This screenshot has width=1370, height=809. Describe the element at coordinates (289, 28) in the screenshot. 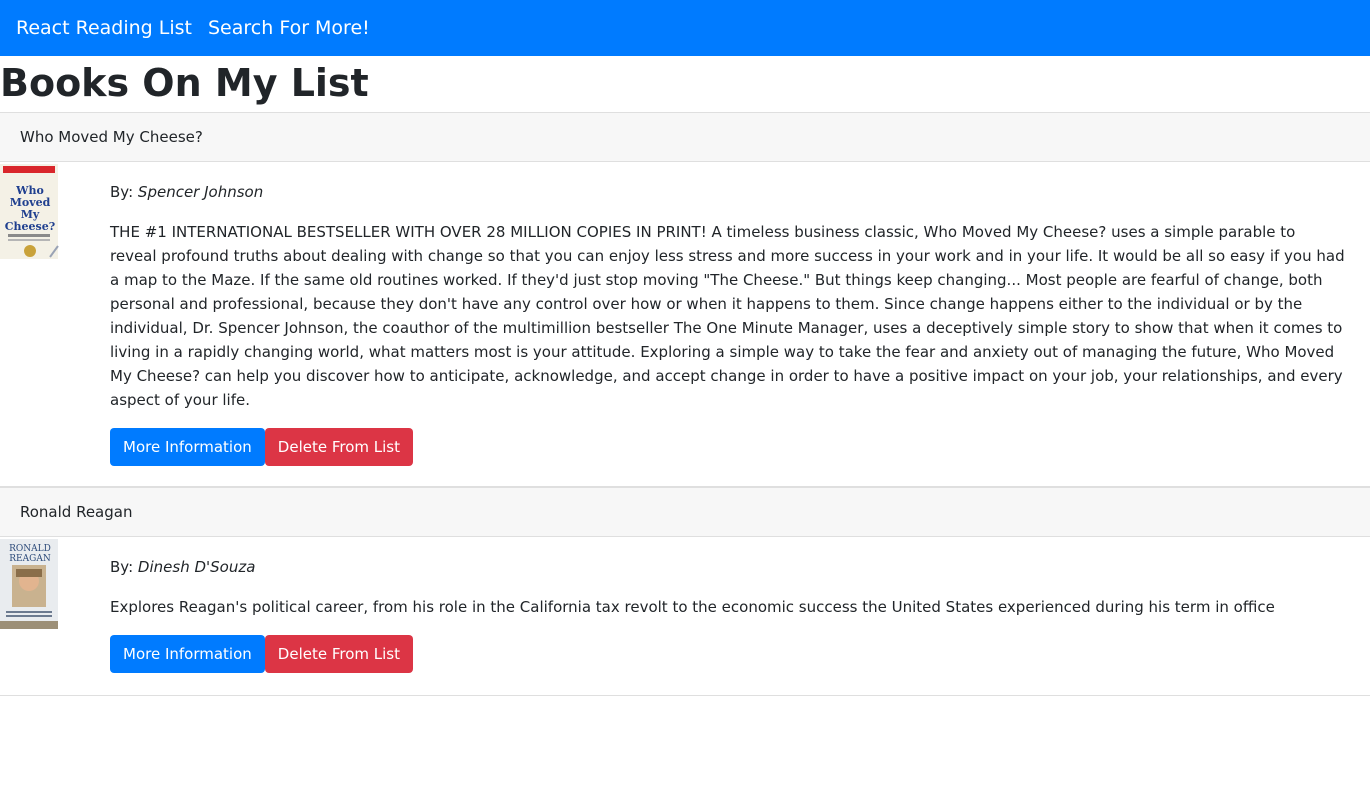

I see `search-link: Search For More!` at that location.